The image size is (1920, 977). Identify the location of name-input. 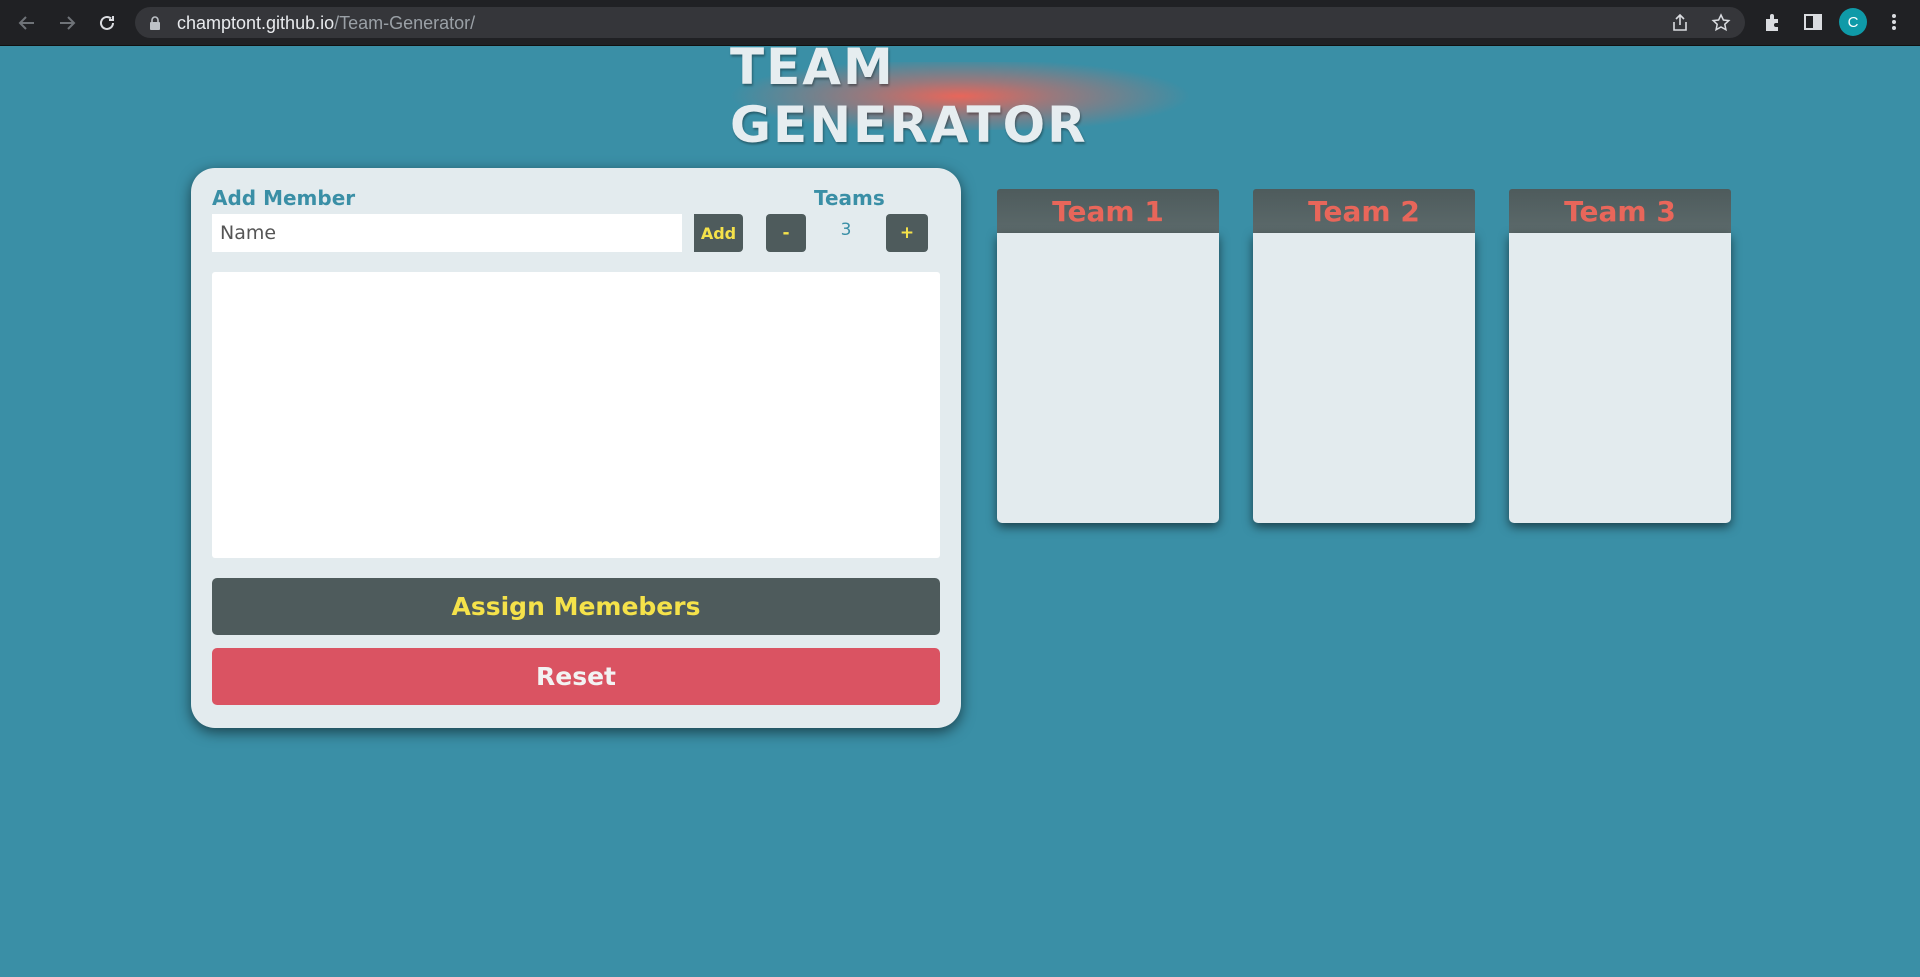
(447, 233).